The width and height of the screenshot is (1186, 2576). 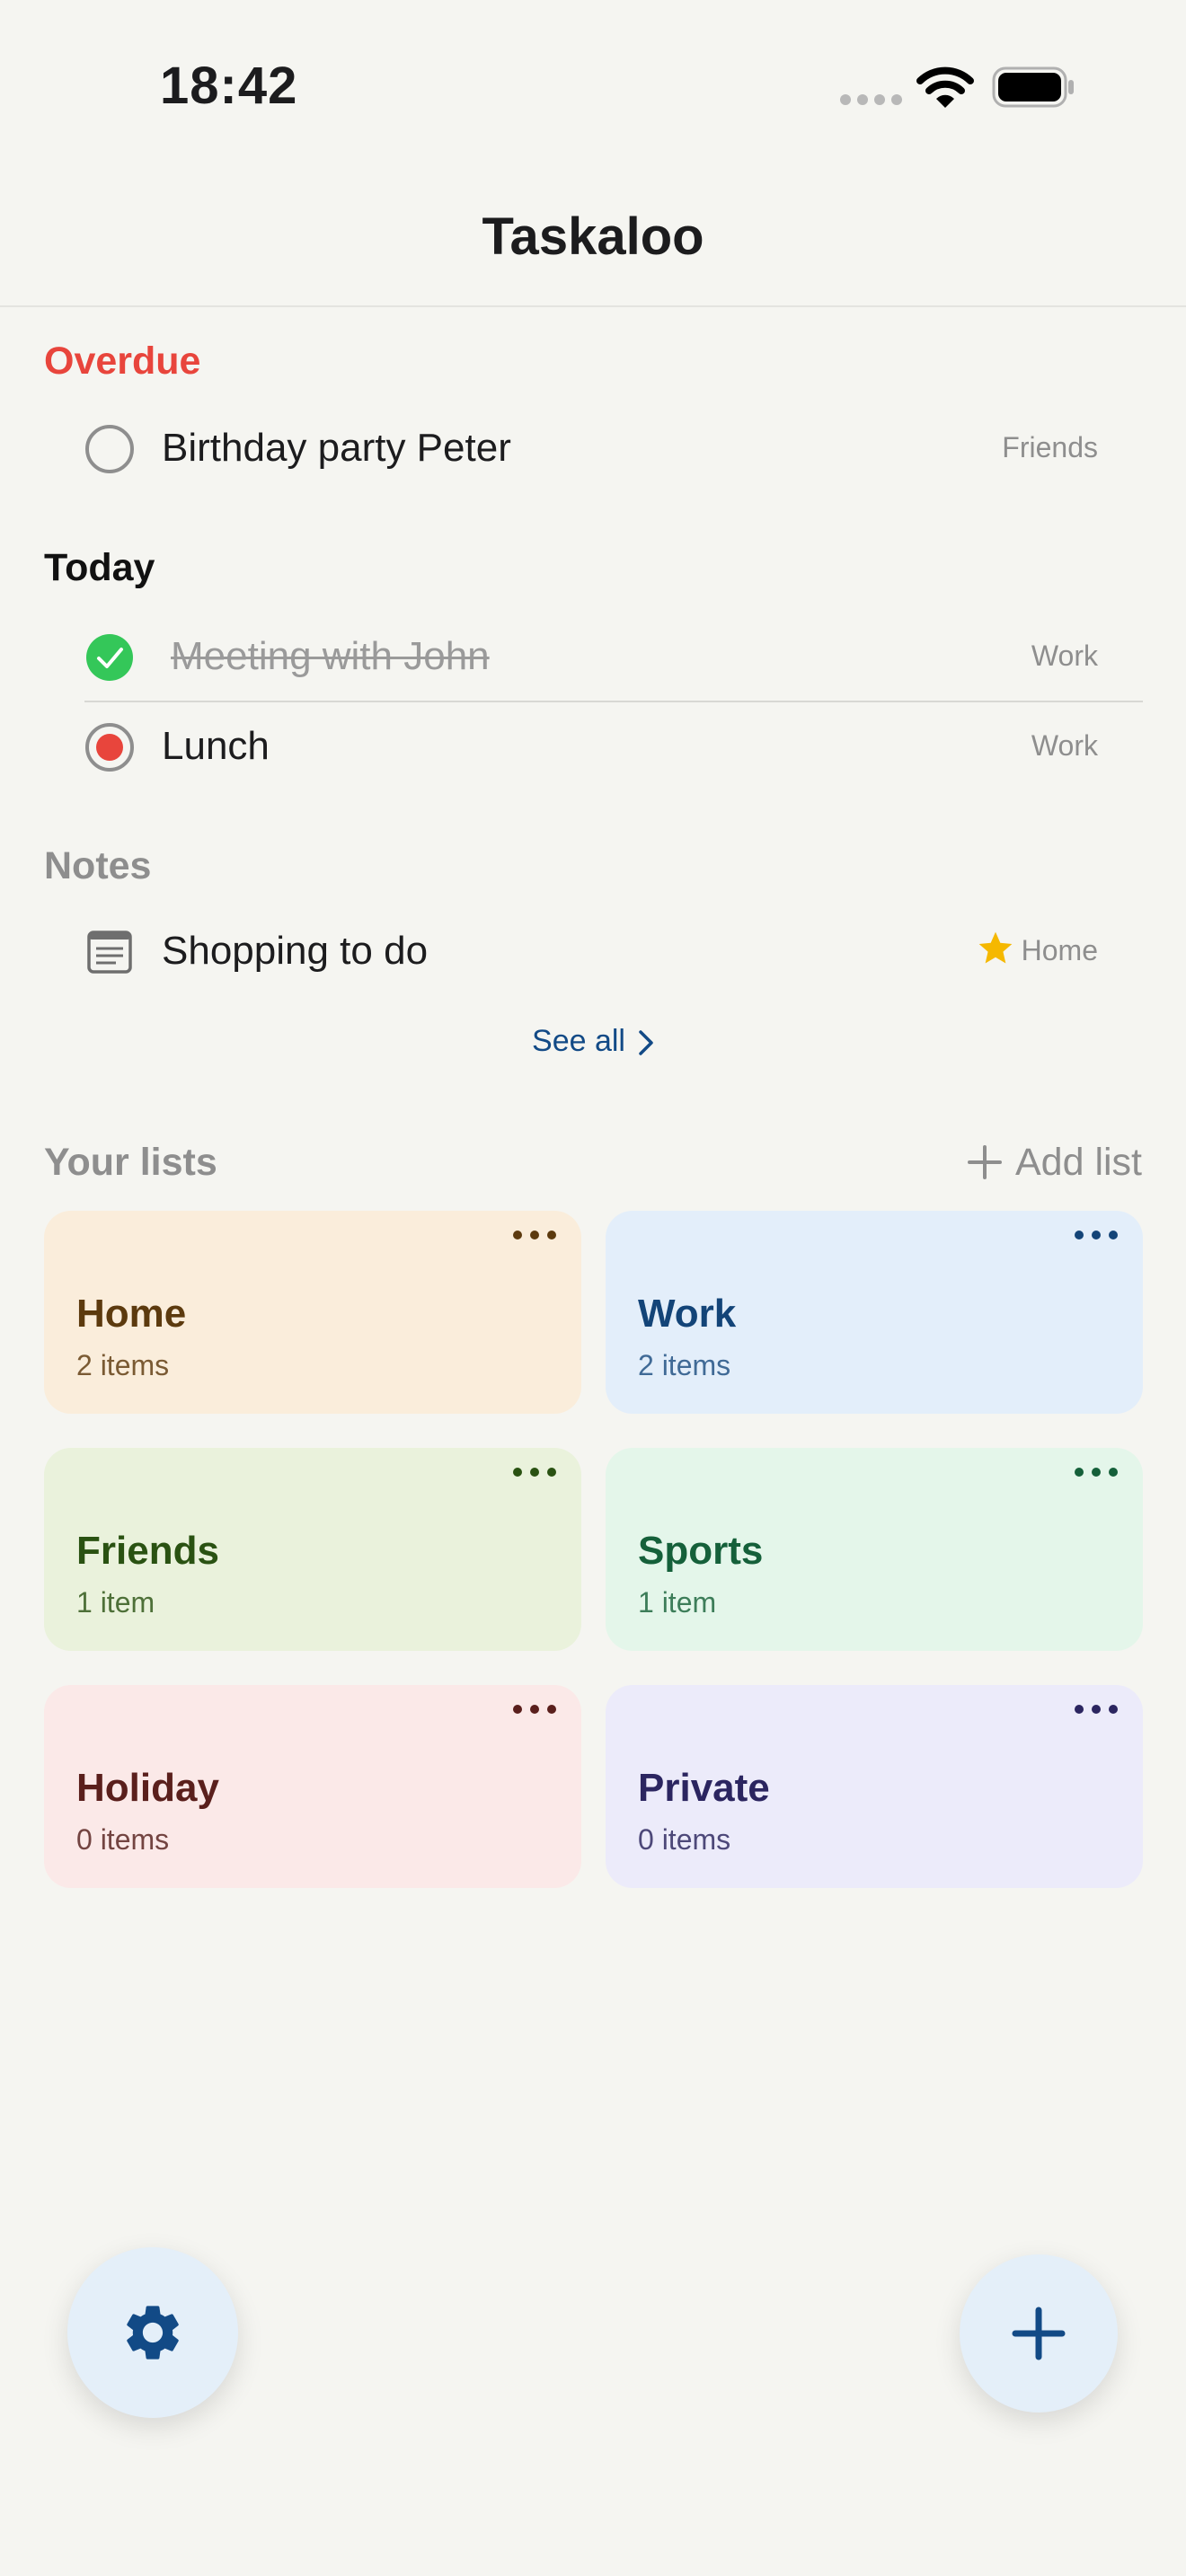 I want to click on section-title-overdue: Overdue, so click(x=122, y=361).